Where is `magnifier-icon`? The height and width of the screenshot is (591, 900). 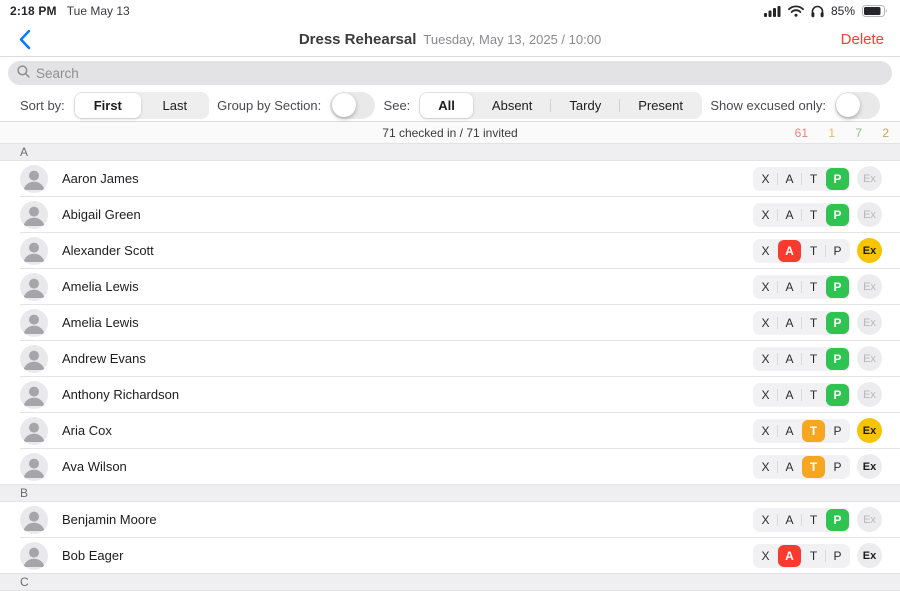
magnifier-icon is located at coordinates (23, 73).